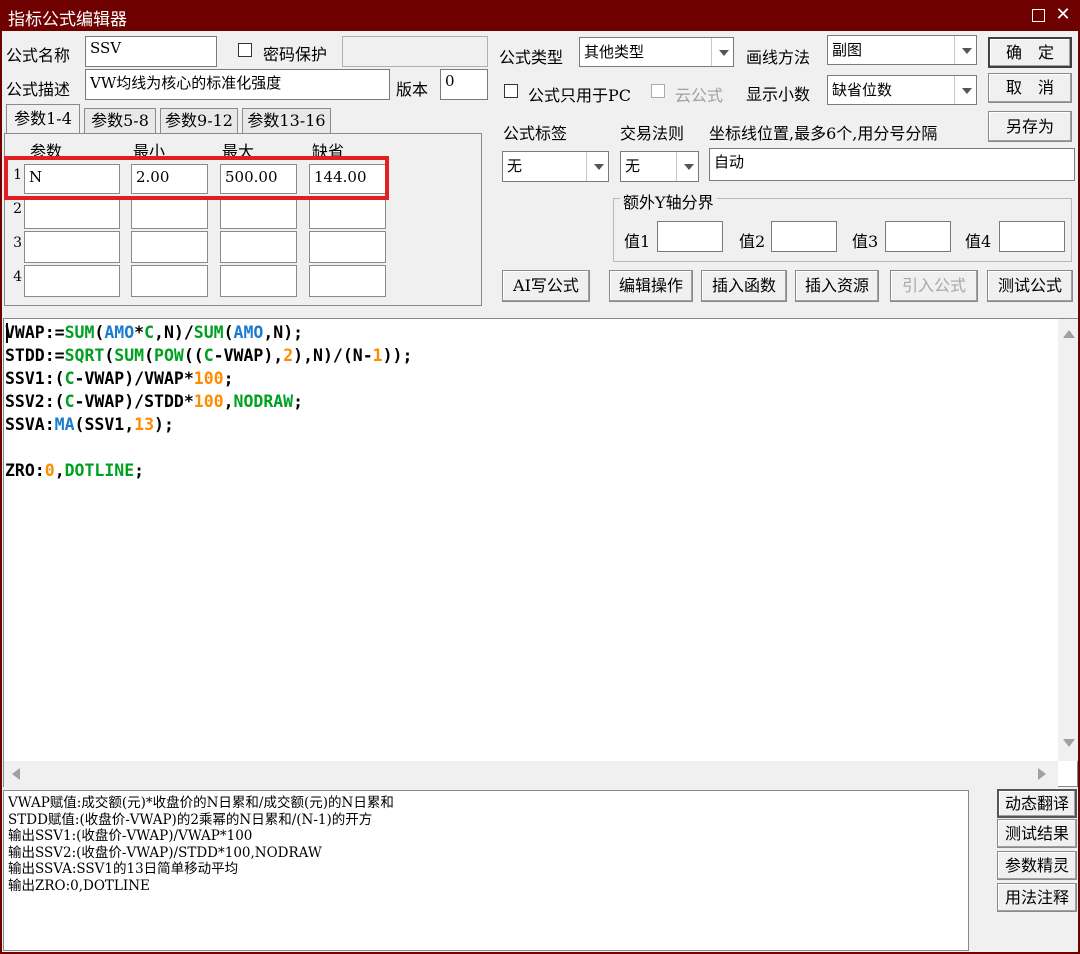 The width and height of the screenshot is (1080, 954). Describe the element at coordinates (1069, 743) in the screenshot. I see `scroll-down-icon` at that location.